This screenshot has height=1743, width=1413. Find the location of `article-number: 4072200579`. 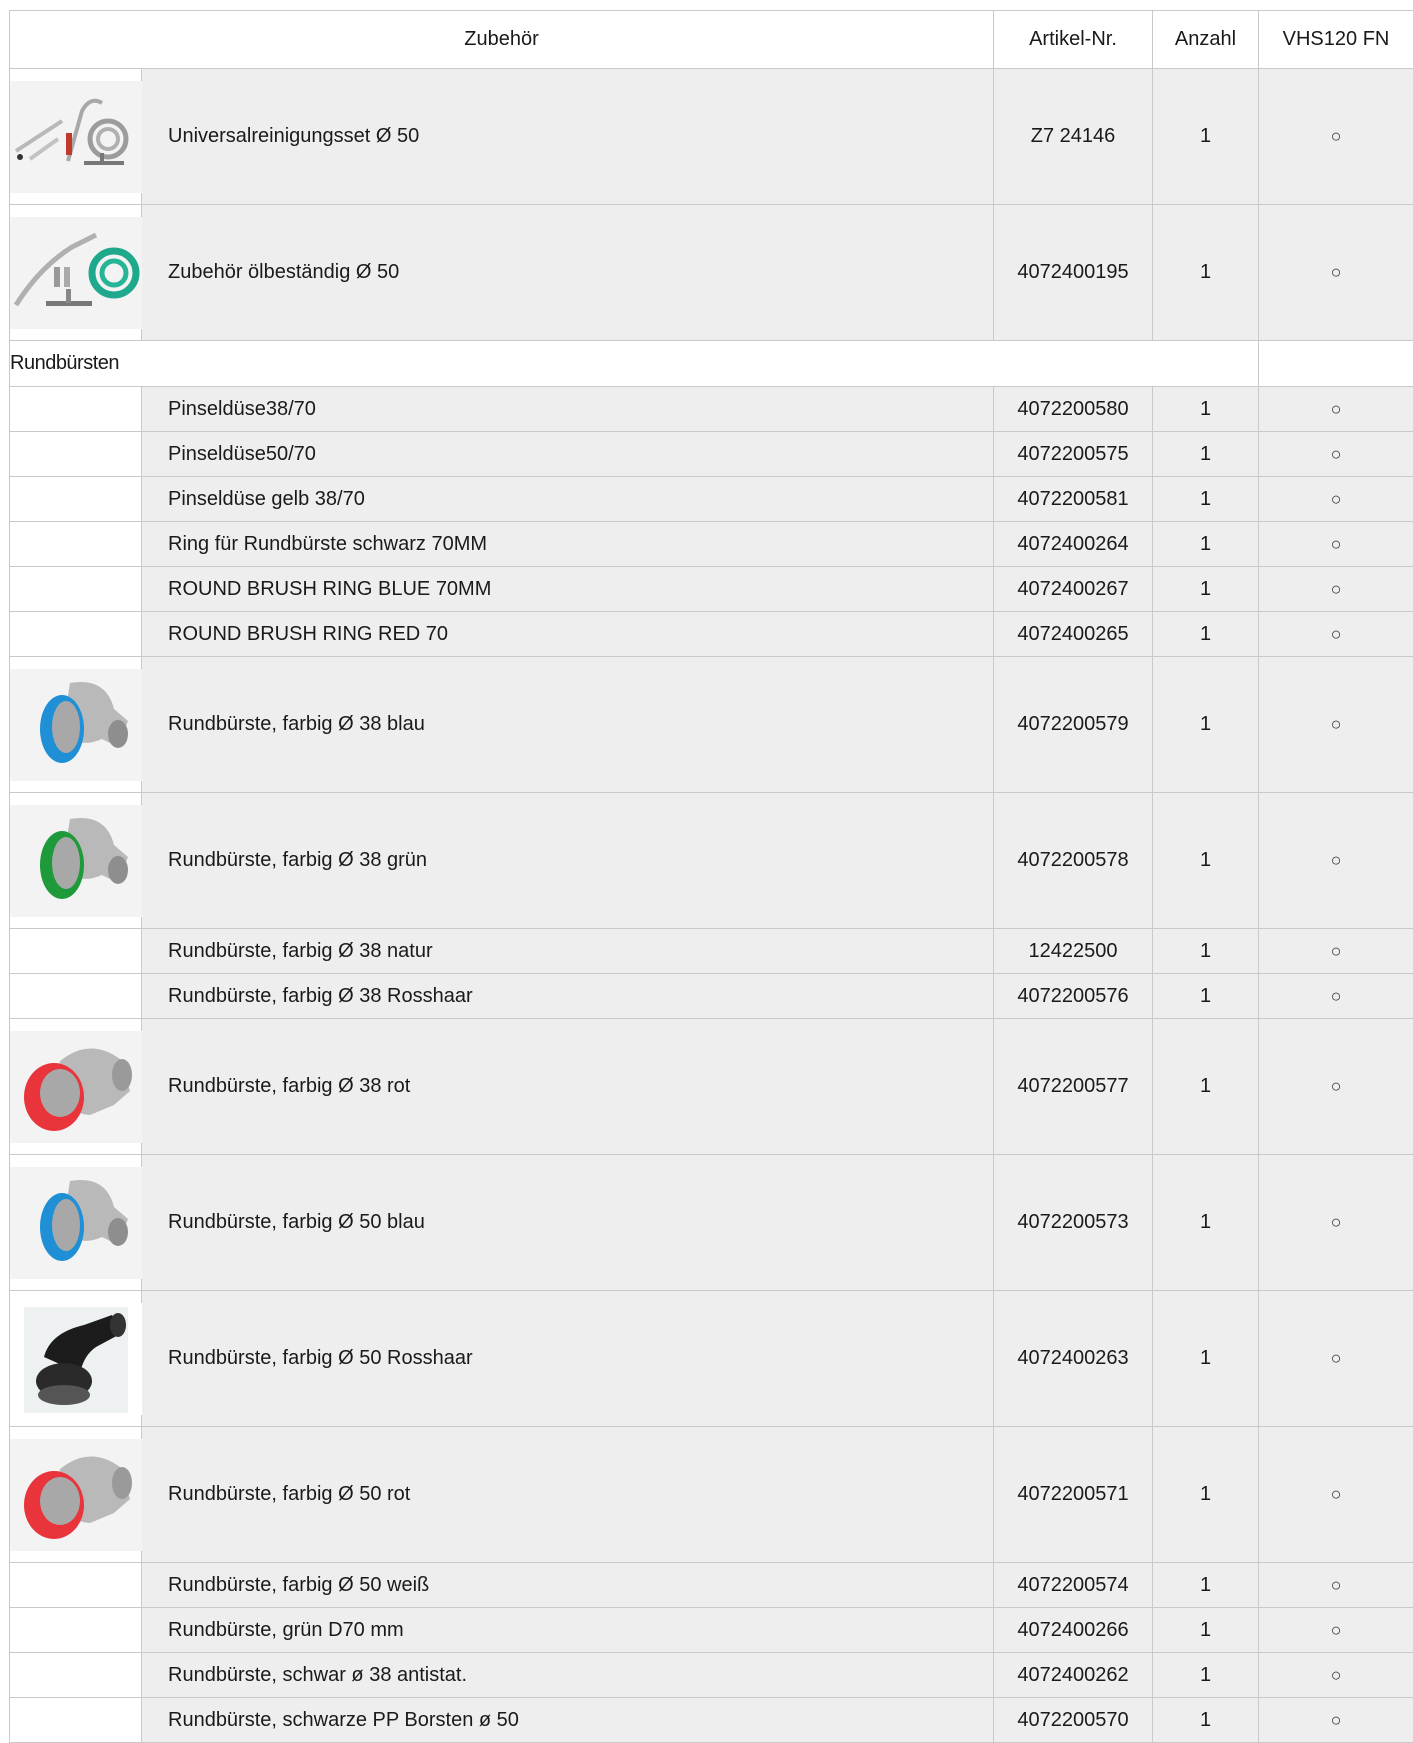

article-number: 4072200579 is located at coordinates (1073, 725).